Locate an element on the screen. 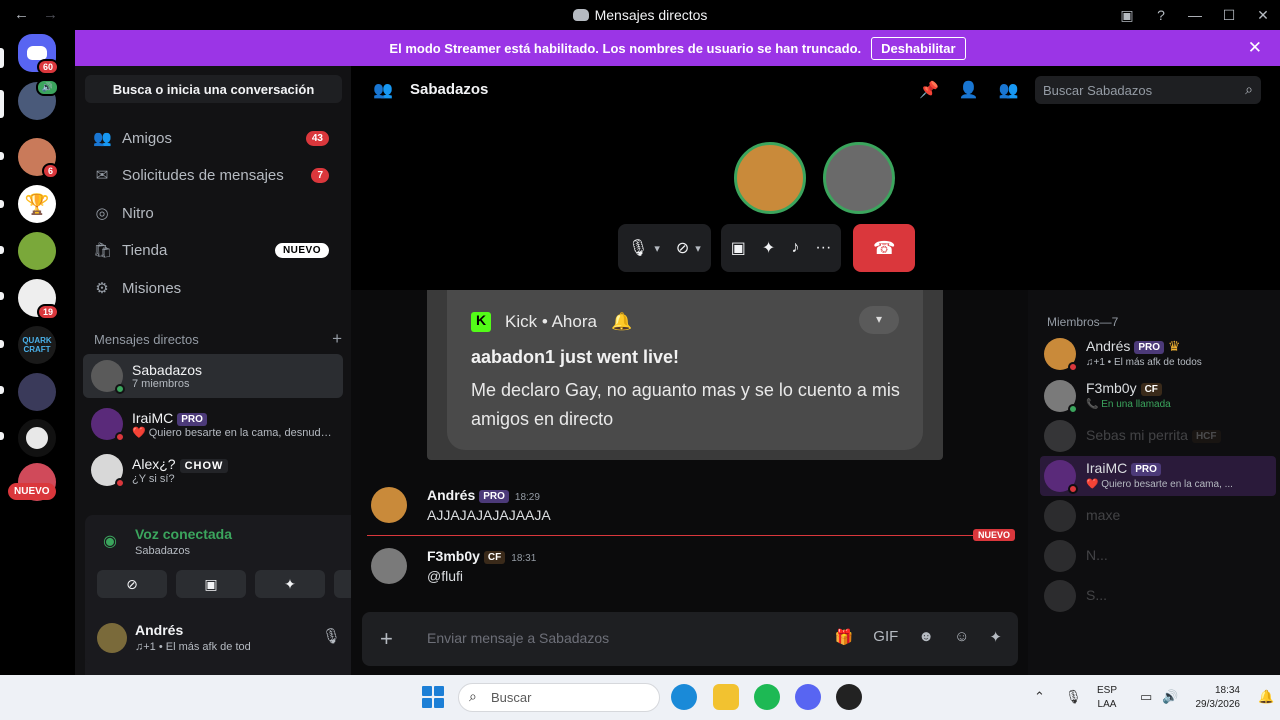 This screenshot has width=1280, height=720. close-banner-icon: ✕ is located at coordinates (1255, 48).